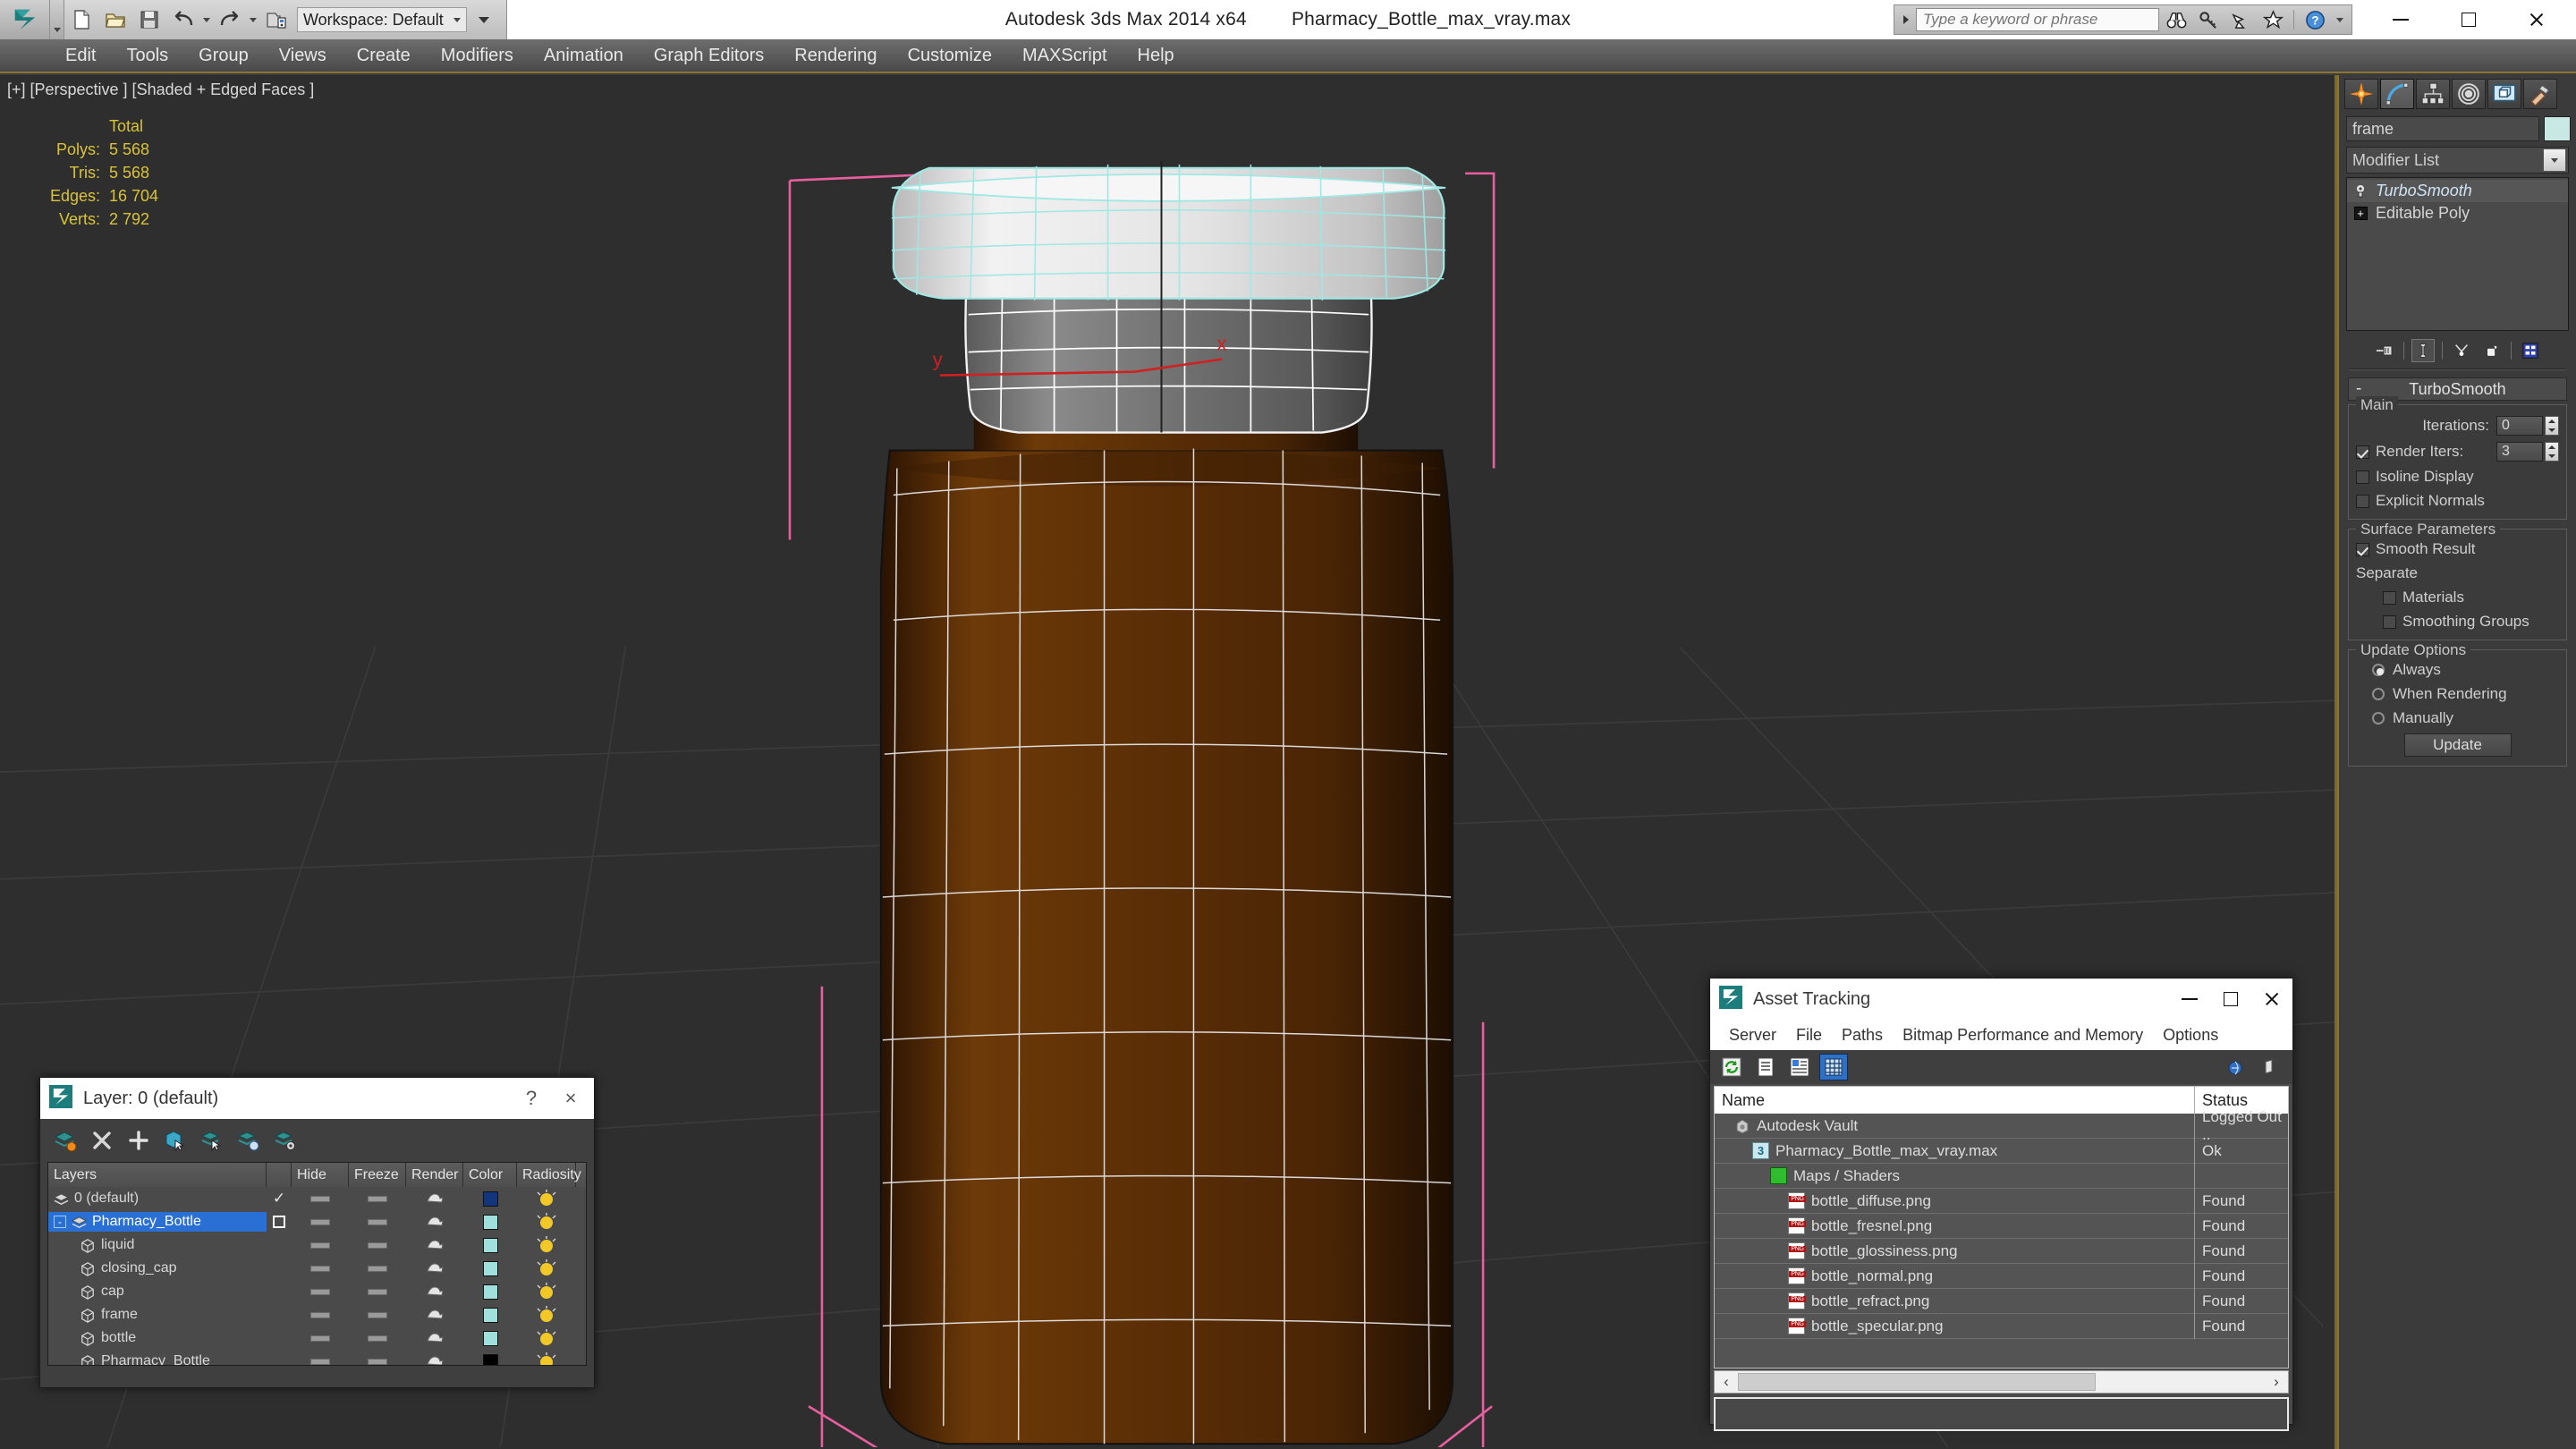 This screenshot has height=1449, width=2576. I want to click on column-layers: Layers, so click(157, 1175).